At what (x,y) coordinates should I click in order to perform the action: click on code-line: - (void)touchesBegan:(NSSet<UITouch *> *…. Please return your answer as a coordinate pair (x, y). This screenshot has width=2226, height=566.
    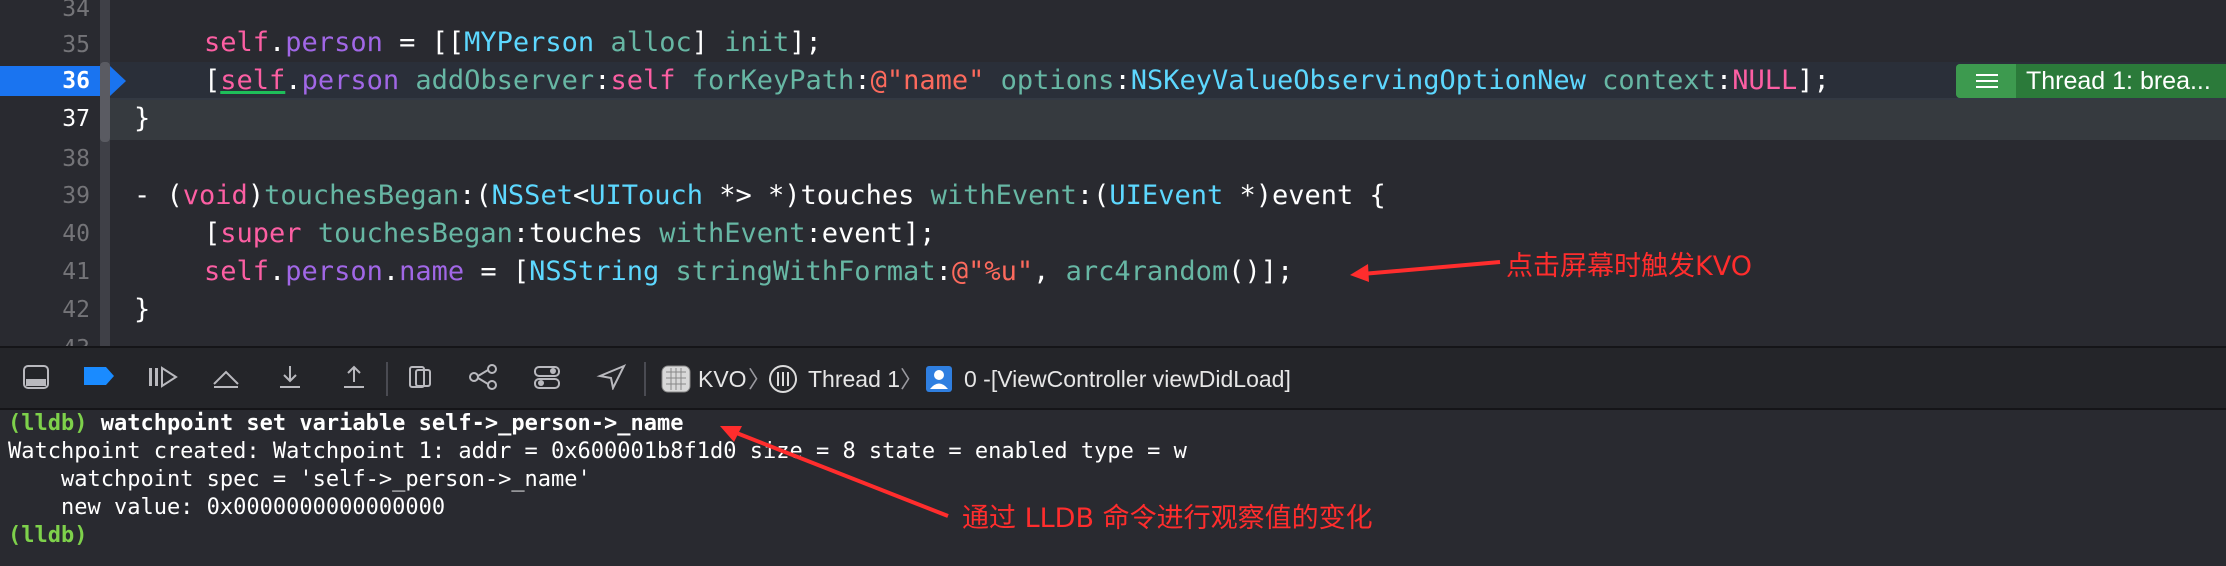
    Looking at the image, I should click on (760, 195).